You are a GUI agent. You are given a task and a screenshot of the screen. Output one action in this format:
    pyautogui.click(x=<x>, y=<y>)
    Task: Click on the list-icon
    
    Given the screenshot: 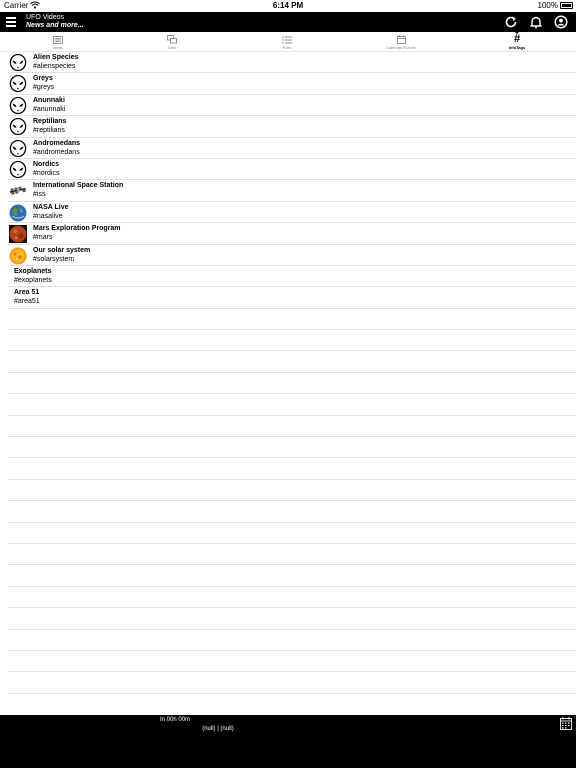 What is the action you would take?
    pyautogui.click(x=287, y=39)
    